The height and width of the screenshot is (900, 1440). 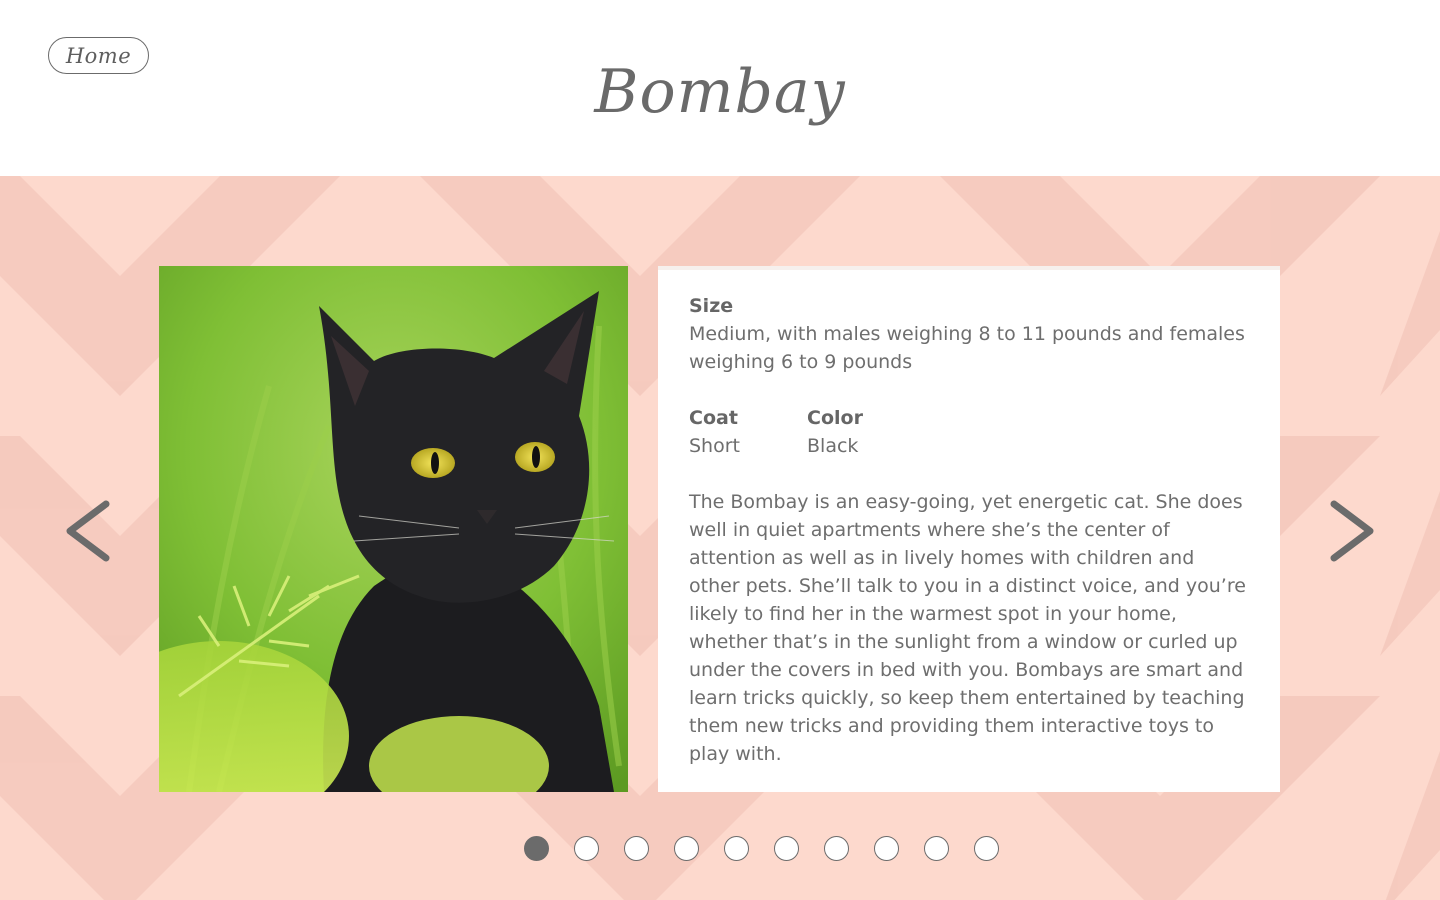 I want to click on coat-label: Coat, so click(x=713, y=418).